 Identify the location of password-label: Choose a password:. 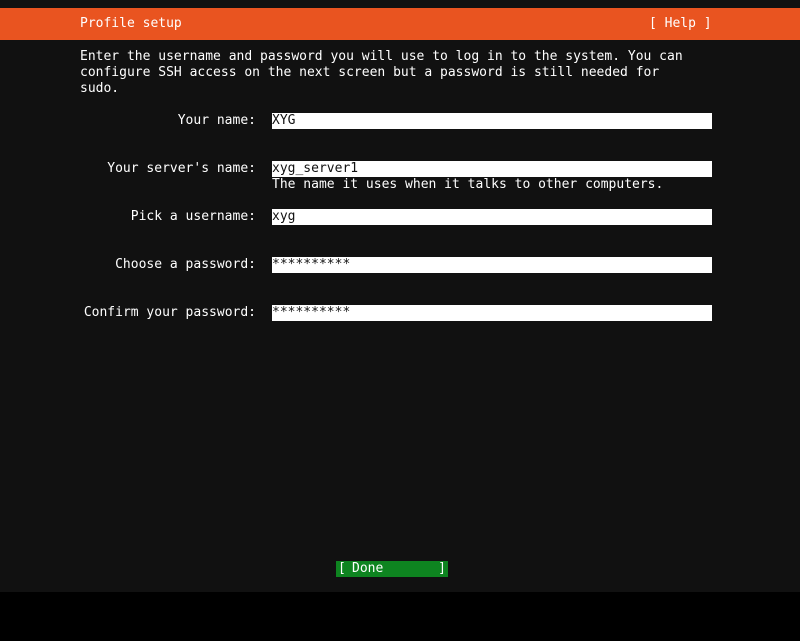
(185, 264).